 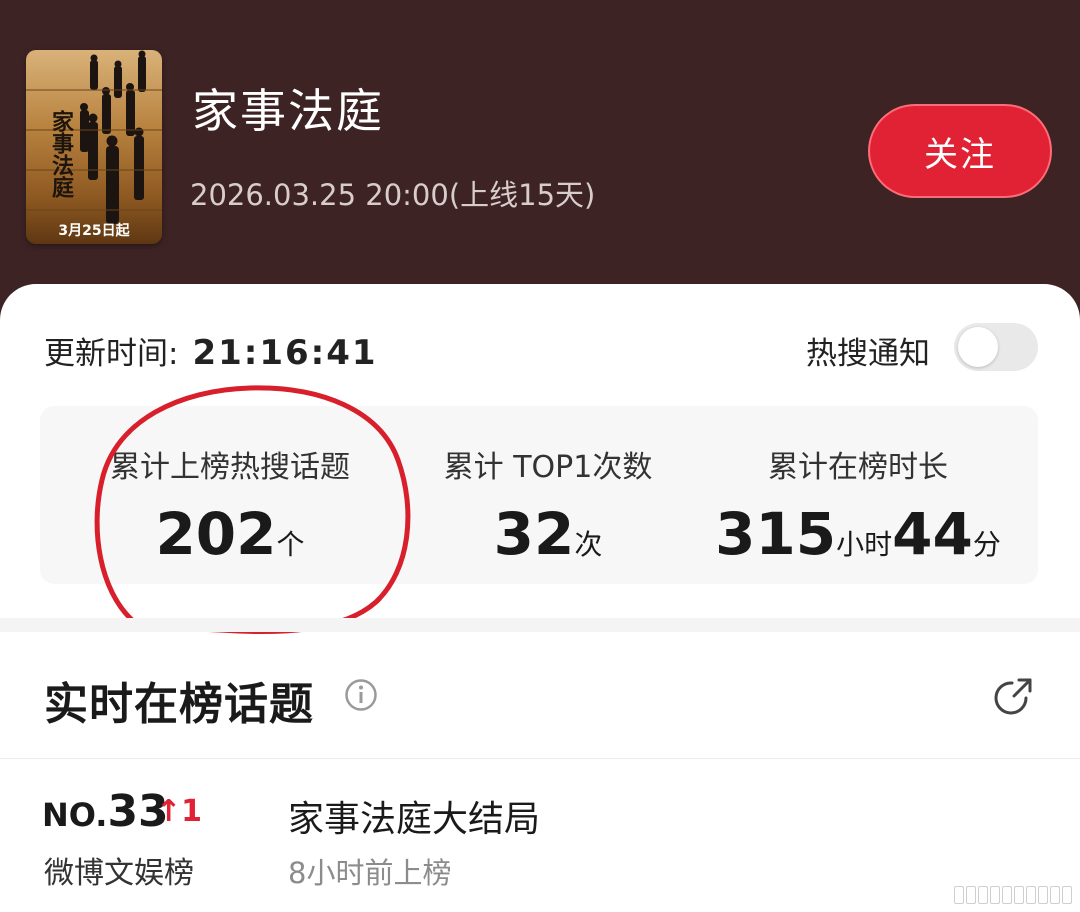 I want to click on poster-date: 3月25日起, so click(x=94, y=231).